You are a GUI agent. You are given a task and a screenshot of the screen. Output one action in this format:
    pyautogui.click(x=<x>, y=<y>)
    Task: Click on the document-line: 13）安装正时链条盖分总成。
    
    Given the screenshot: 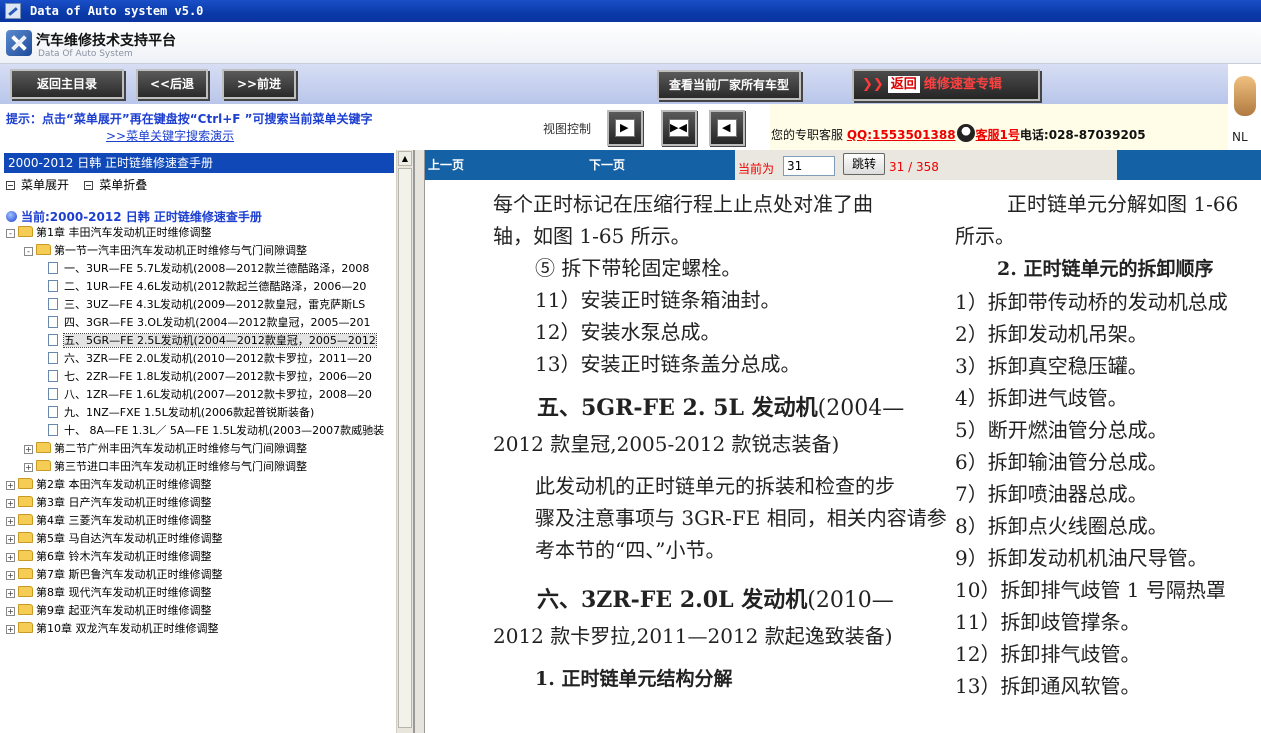 What is the action you would take?
    pyautogui.click(x=668, y=364)
    